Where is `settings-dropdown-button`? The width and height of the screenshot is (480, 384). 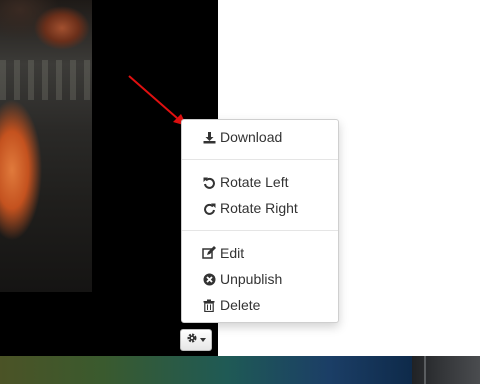
settings-dropdown-button is located at coordinates (196, 340).